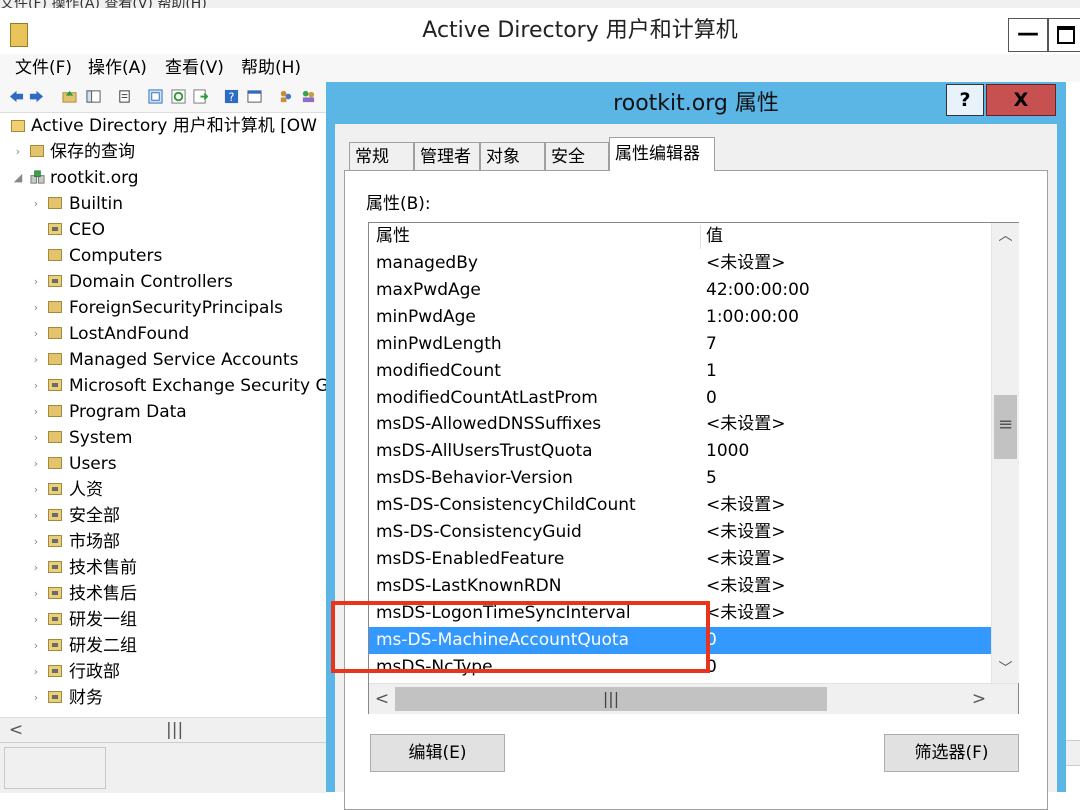 The image size is (1080, 810). Describe the element at coordinates (680, 371) in the screenshot. I see `attribute-row: modifiedCount 1` at that location.